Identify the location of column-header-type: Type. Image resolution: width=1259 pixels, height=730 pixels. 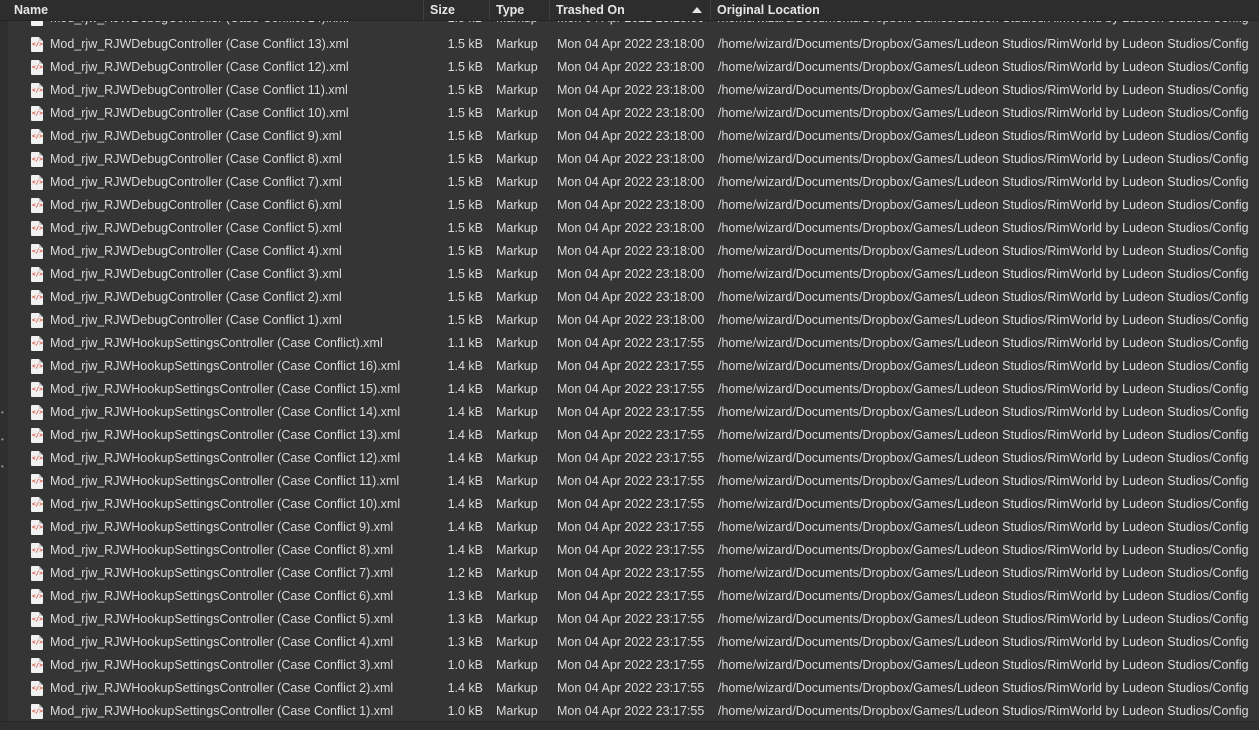
(520, 10).